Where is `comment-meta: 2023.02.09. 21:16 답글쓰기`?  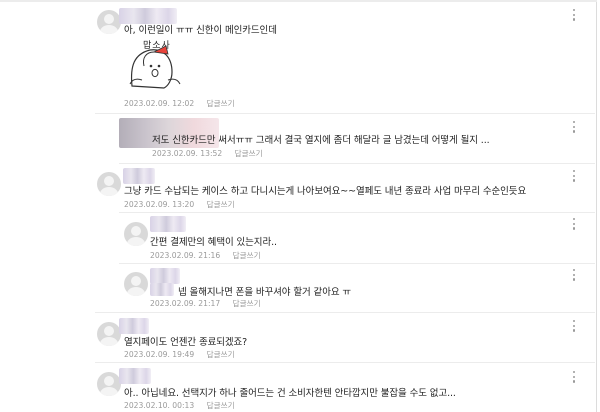
comment-meta: 2023.02.09. 21:16 답글쓰기 is located at coordinates (205, 255).